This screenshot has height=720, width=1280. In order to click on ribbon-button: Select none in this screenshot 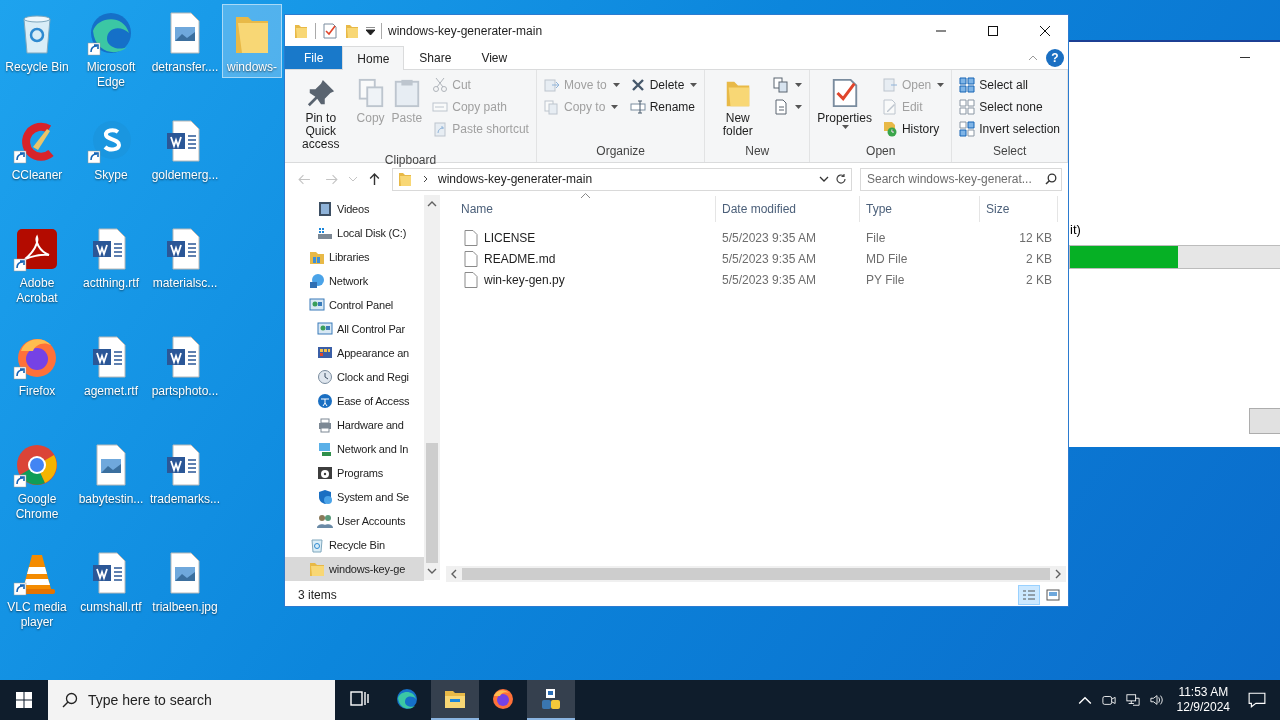, I will do `click(1009, 107)`.